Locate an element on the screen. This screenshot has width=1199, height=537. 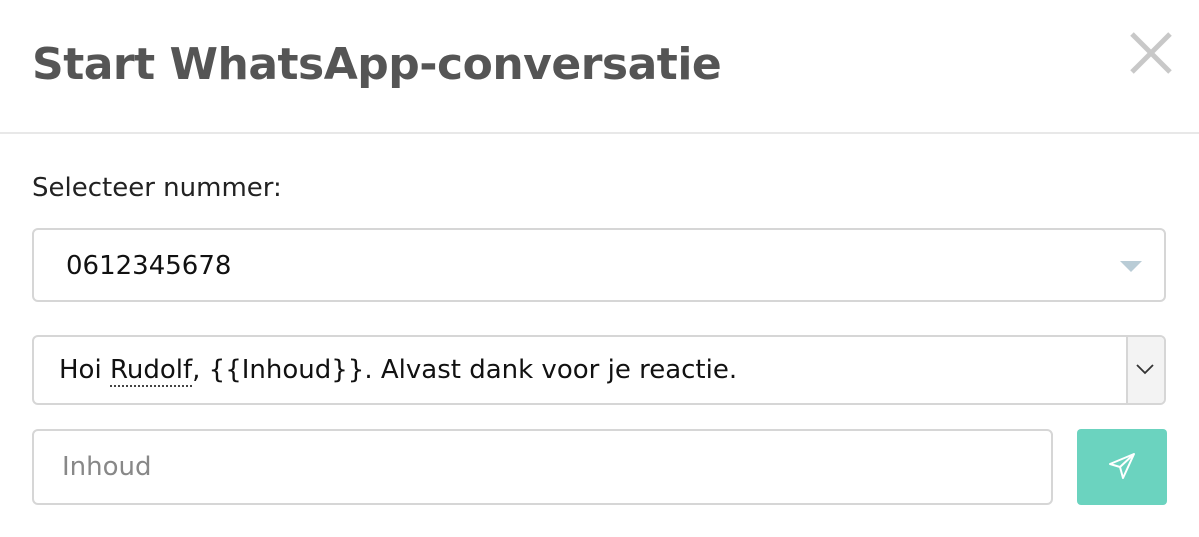
content-input is located at coordinates (542, 467).